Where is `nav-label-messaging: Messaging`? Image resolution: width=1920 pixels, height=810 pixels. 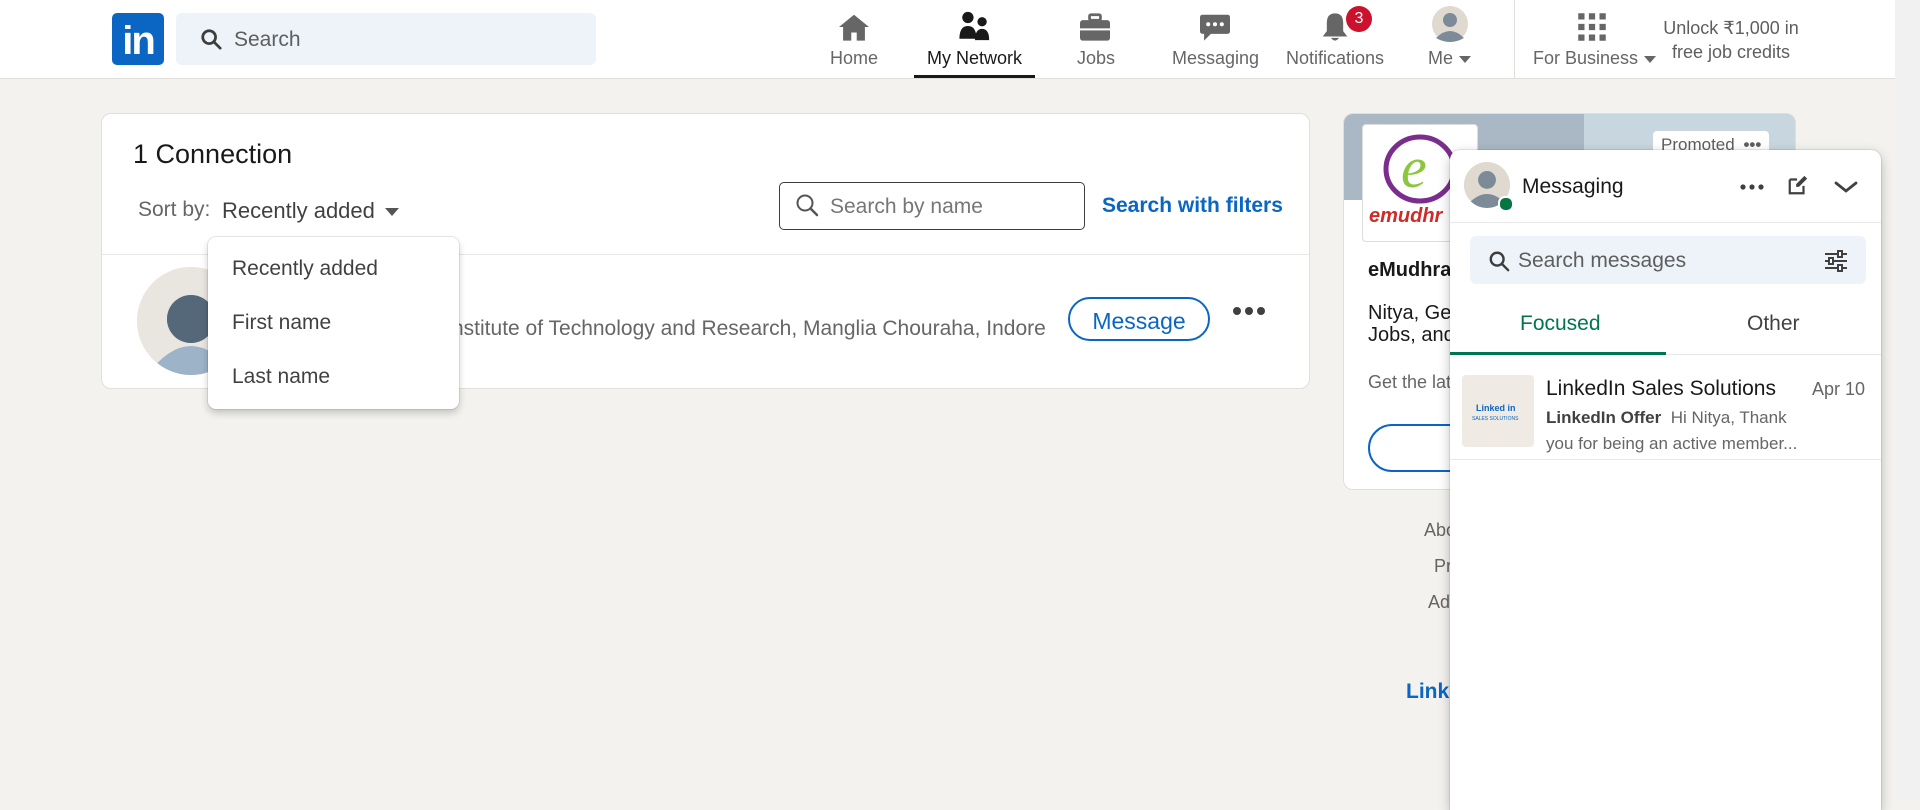
nav-label-messaging: Messaging is located at coordinates (1216, 58).